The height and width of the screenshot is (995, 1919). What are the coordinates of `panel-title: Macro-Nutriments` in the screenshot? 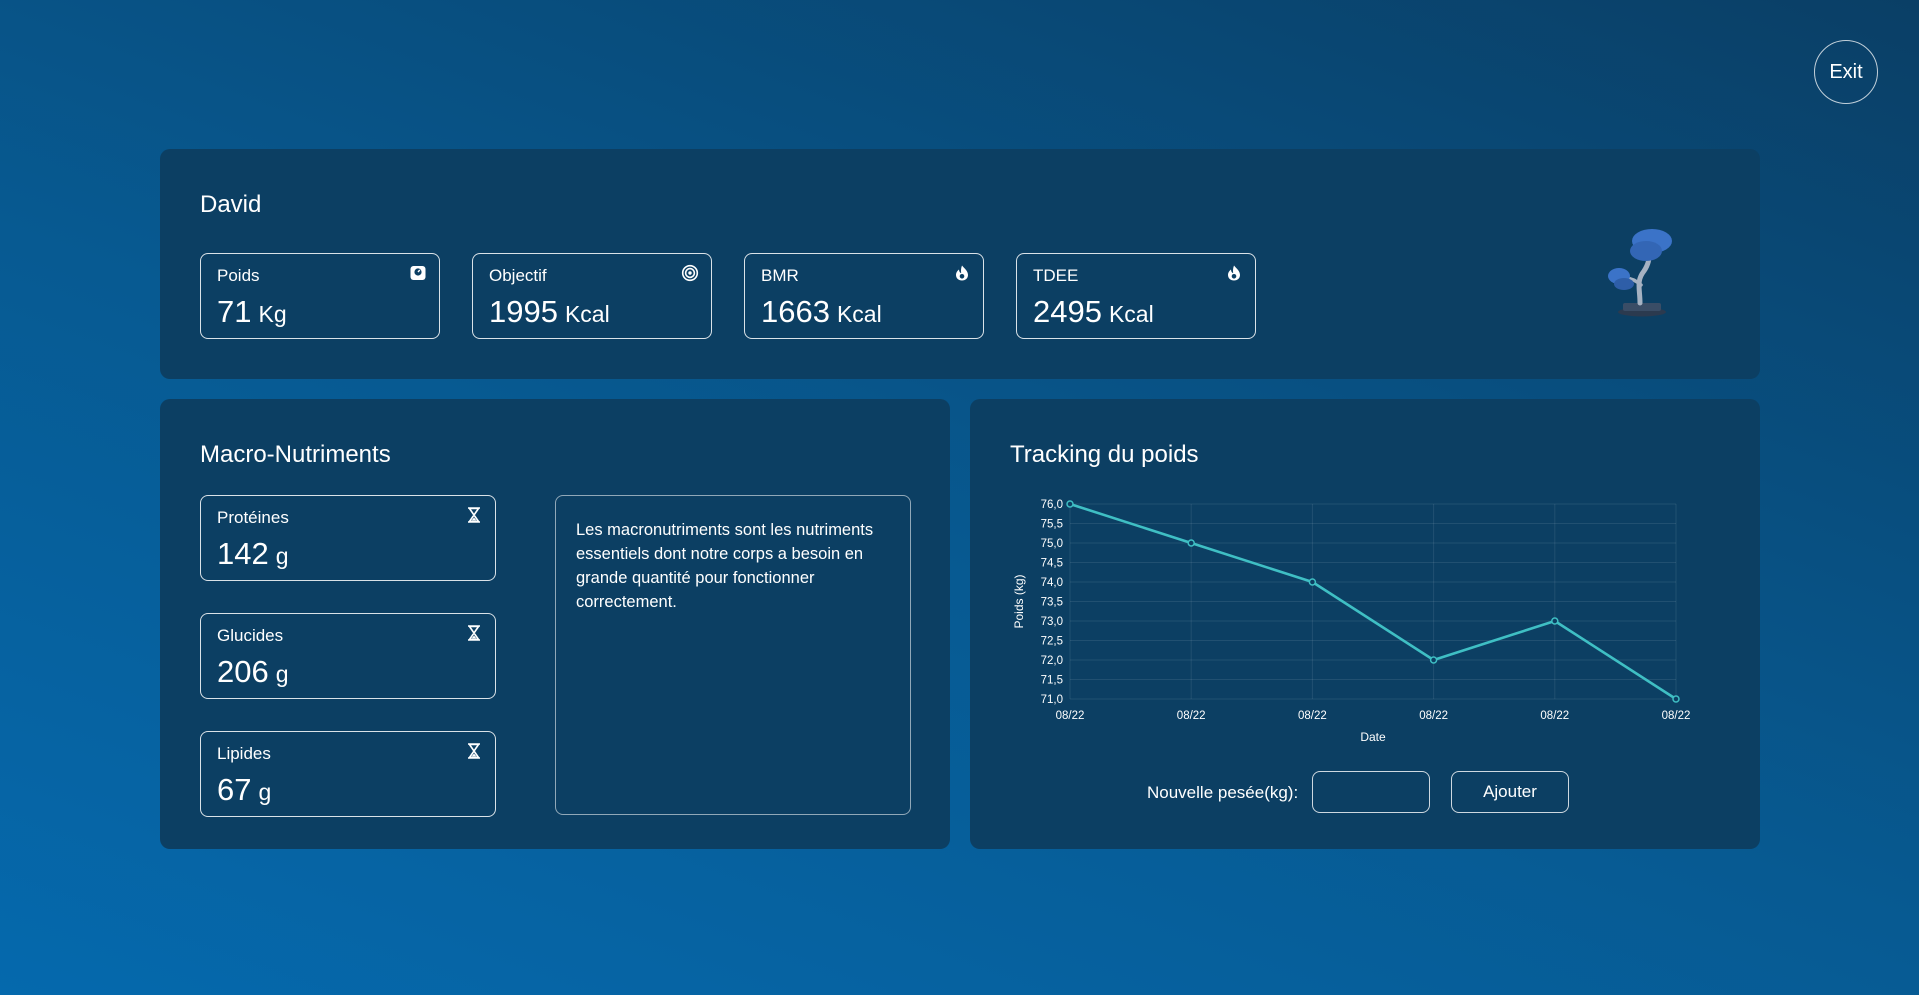 It's located at (295, 454).